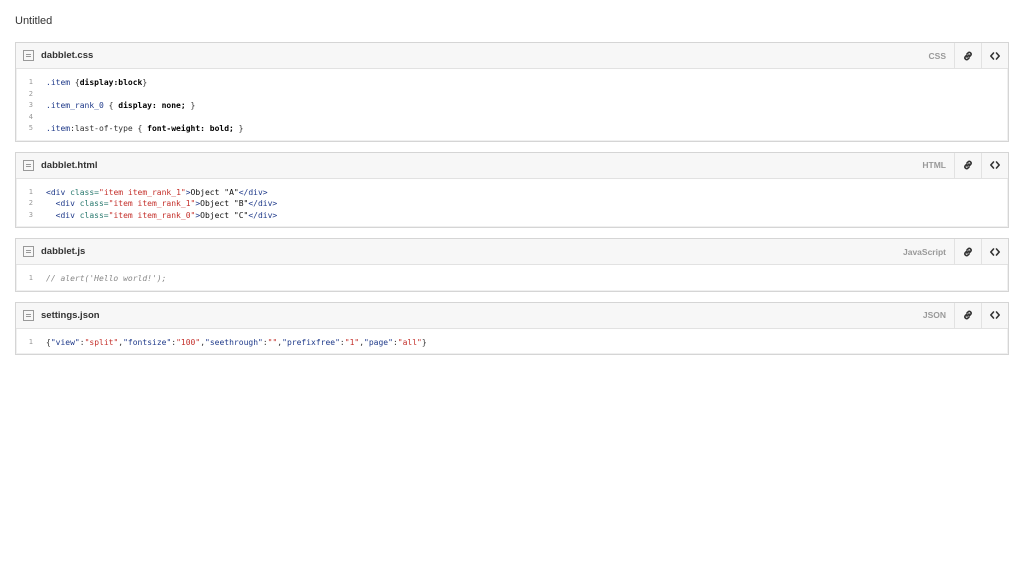 The height and width of the screenshot is (575, 1024). Describe the element at coordinates (272, 342) in the screenshot. I see `code-token: ""` at that location.